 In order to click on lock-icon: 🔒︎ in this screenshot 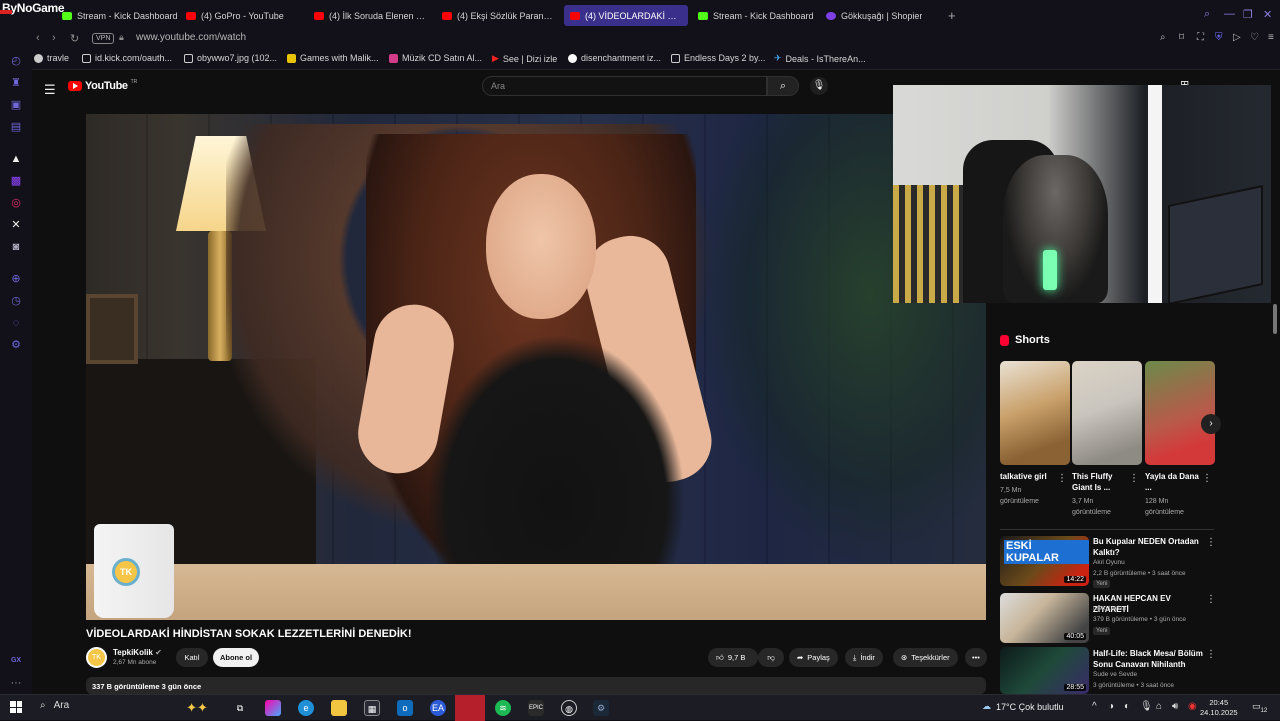, I will do `click(121, 37)`.